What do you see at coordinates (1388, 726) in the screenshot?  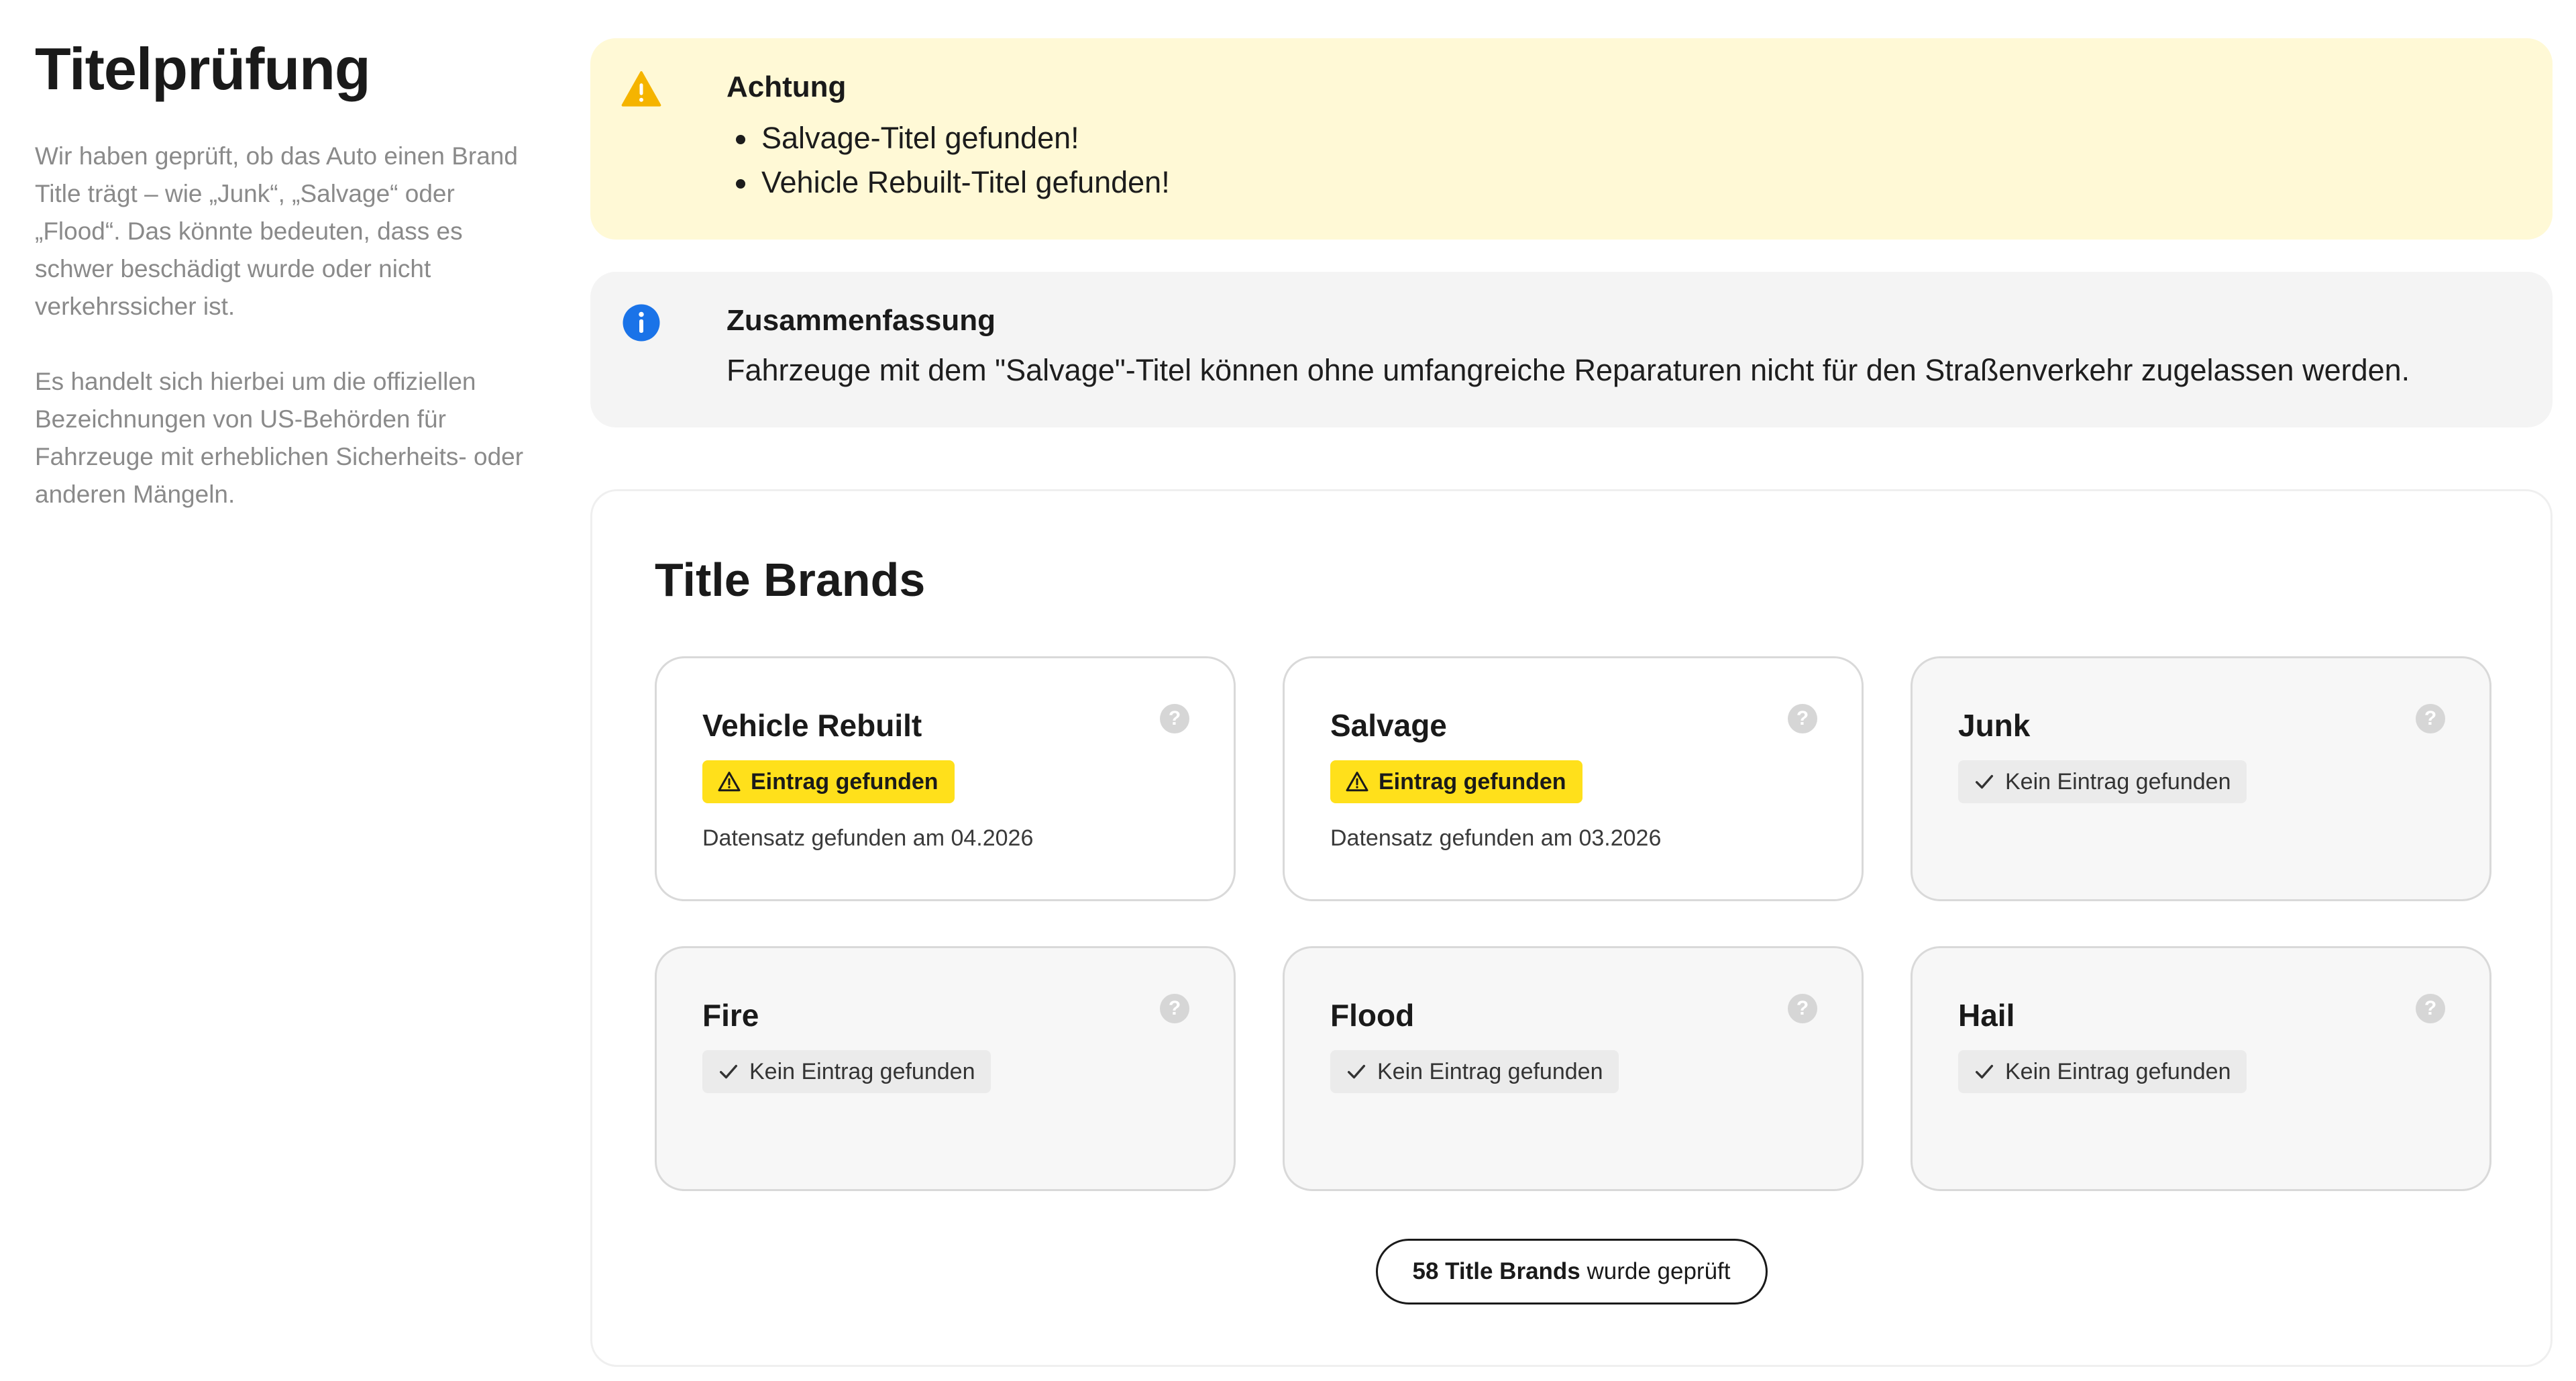 I see `brand-card-title: Salvage` at bounding box center [1388, 726].